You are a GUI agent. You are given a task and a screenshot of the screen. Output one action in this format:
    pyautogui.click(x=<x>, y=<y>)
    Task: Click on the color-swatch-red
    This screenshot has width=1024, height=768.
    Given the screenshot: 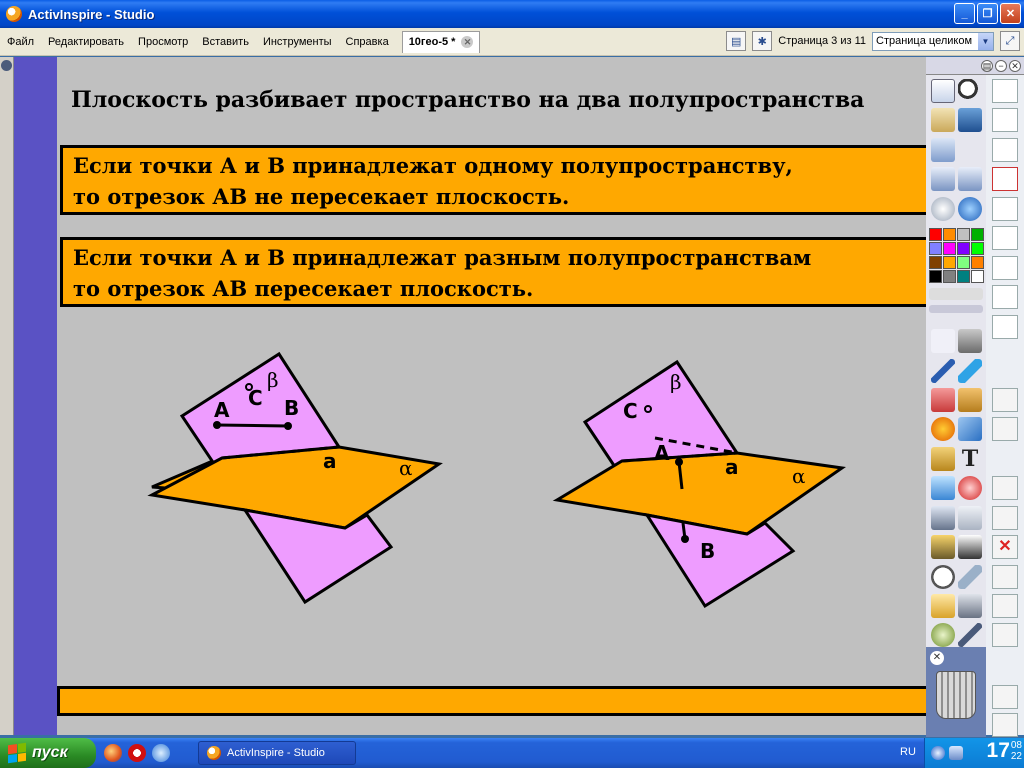 What is the action you would take?
    pyautogui.click(x=935, y=234)
    